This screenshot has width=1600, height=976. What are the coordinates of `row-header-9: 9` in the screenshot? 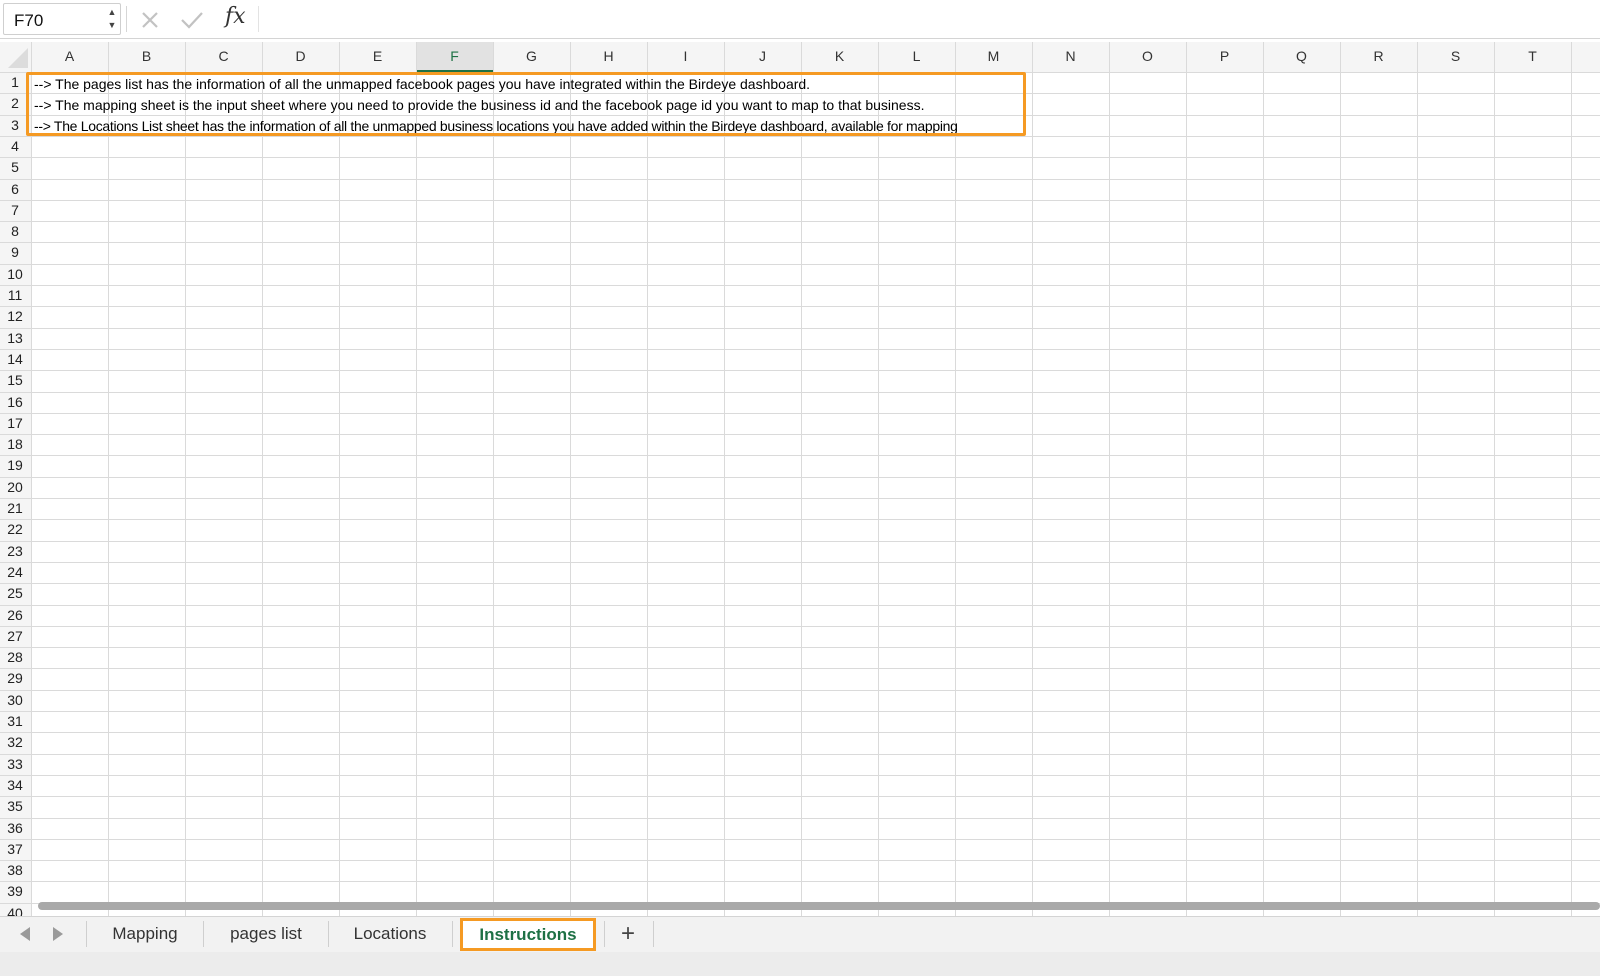 It's located at (15, 252).